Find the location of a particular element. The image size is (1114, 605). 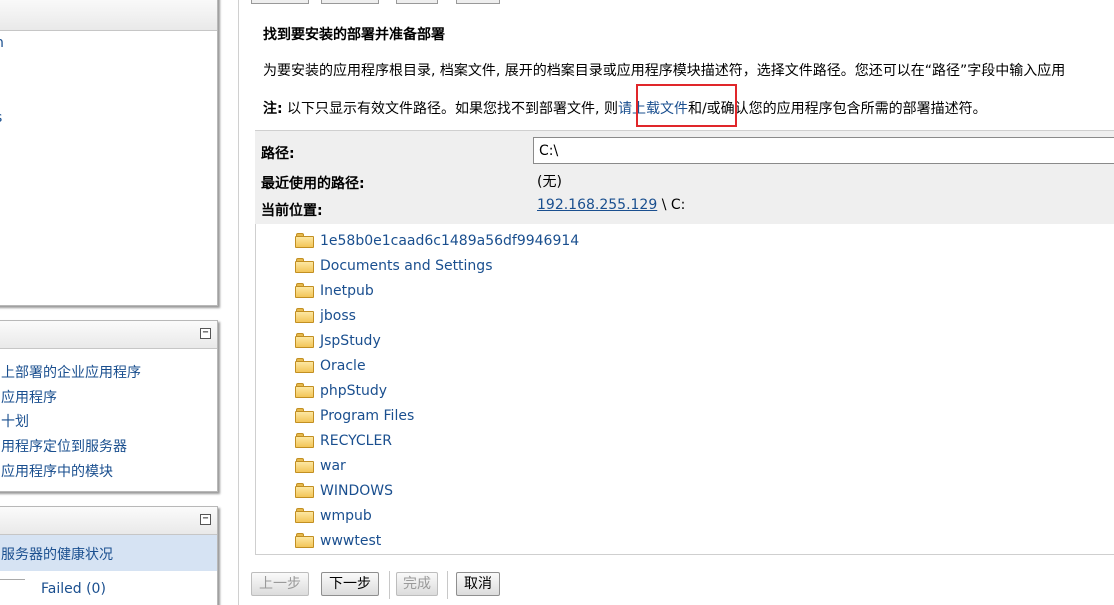

folder-item: RECYCLER is located at coordinates (343, 443).